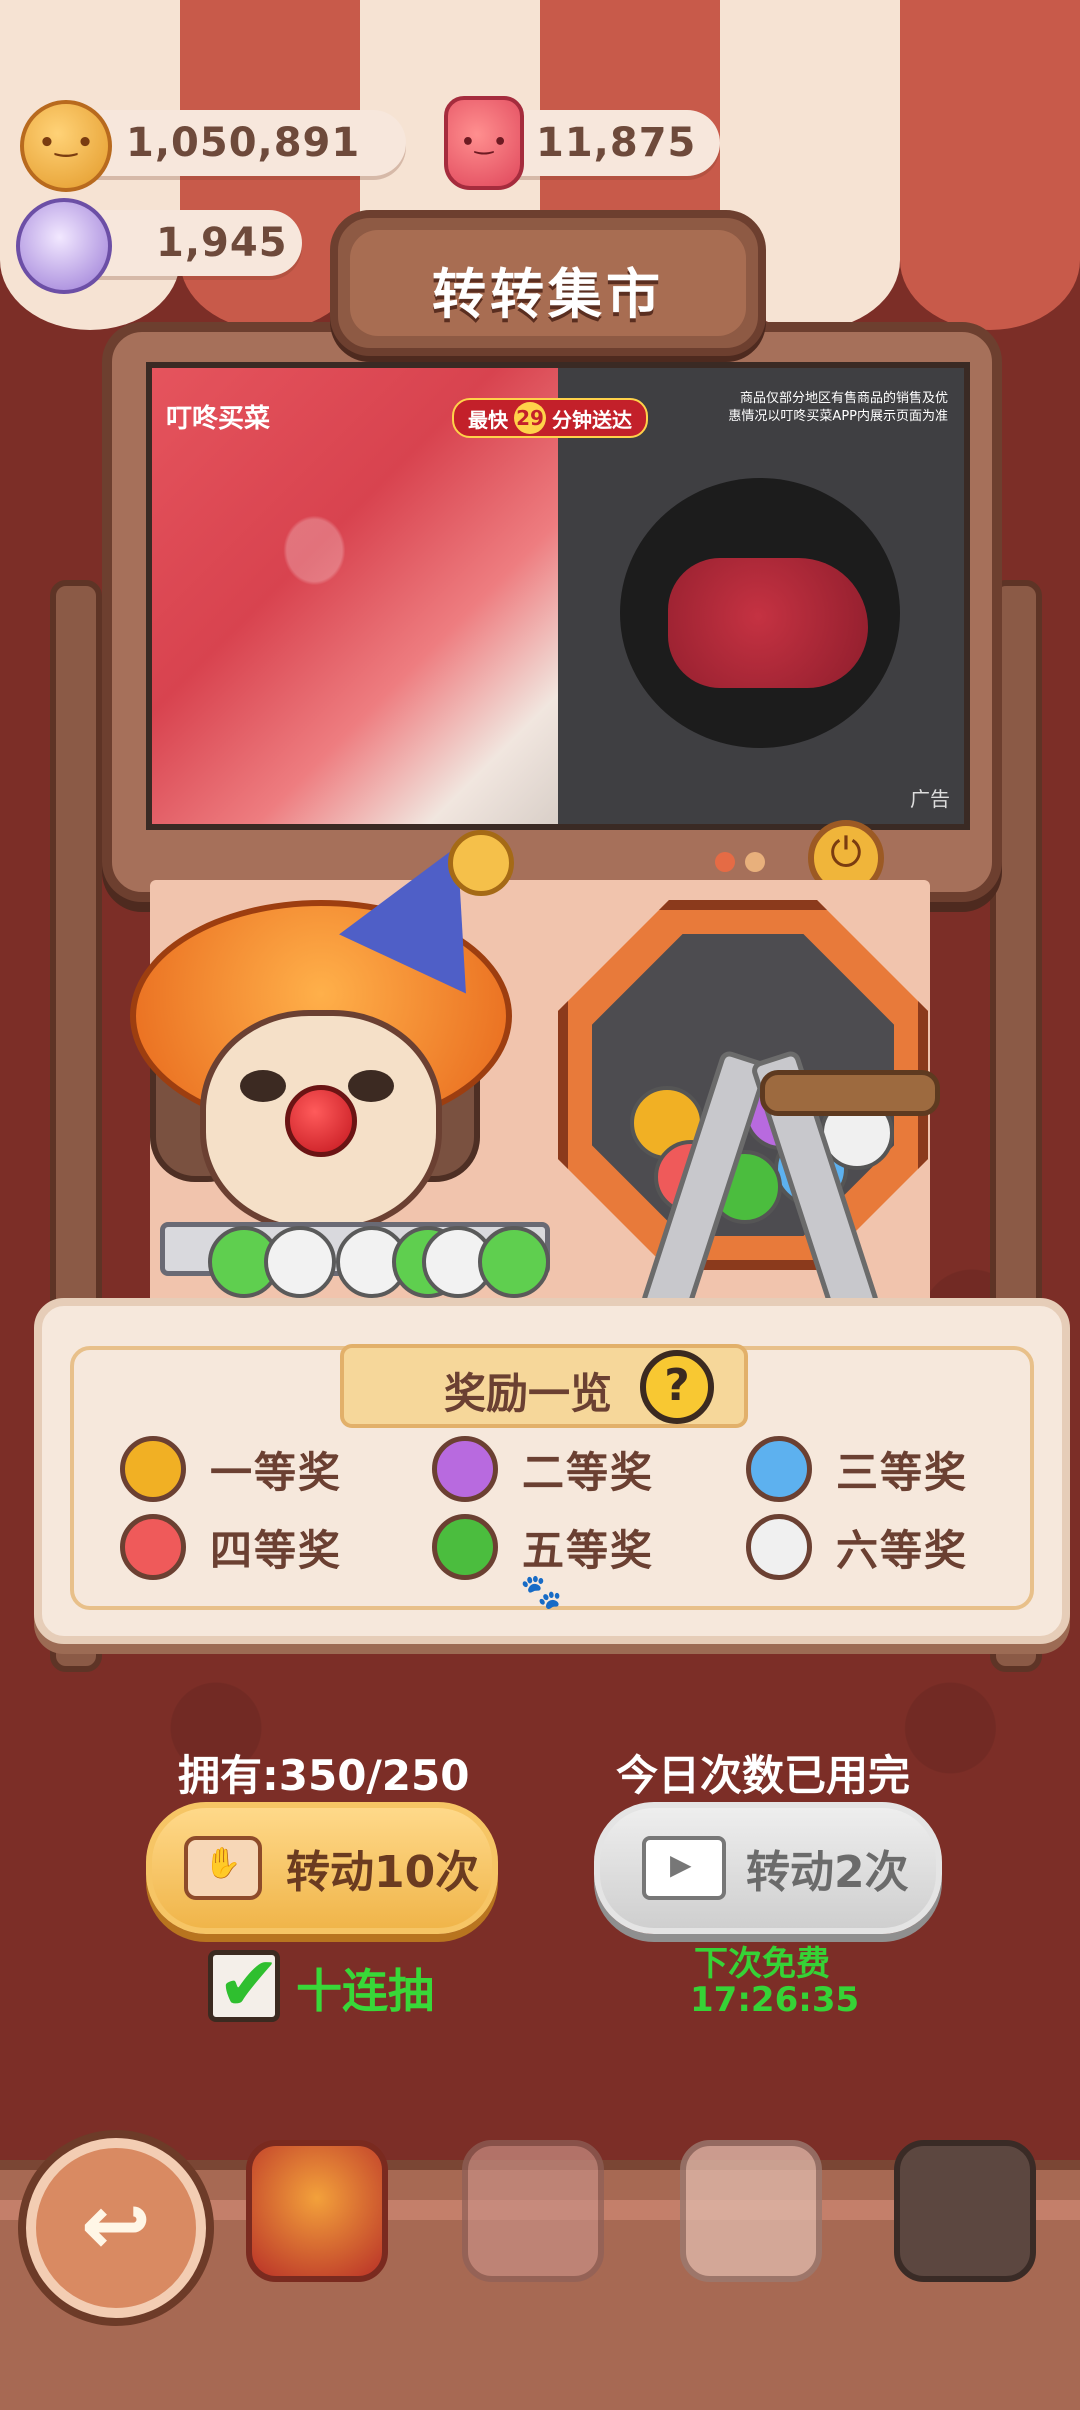 This screenshot has height=2410, width=1080. I want to click on rabbit-icon, so click(533, 2211).